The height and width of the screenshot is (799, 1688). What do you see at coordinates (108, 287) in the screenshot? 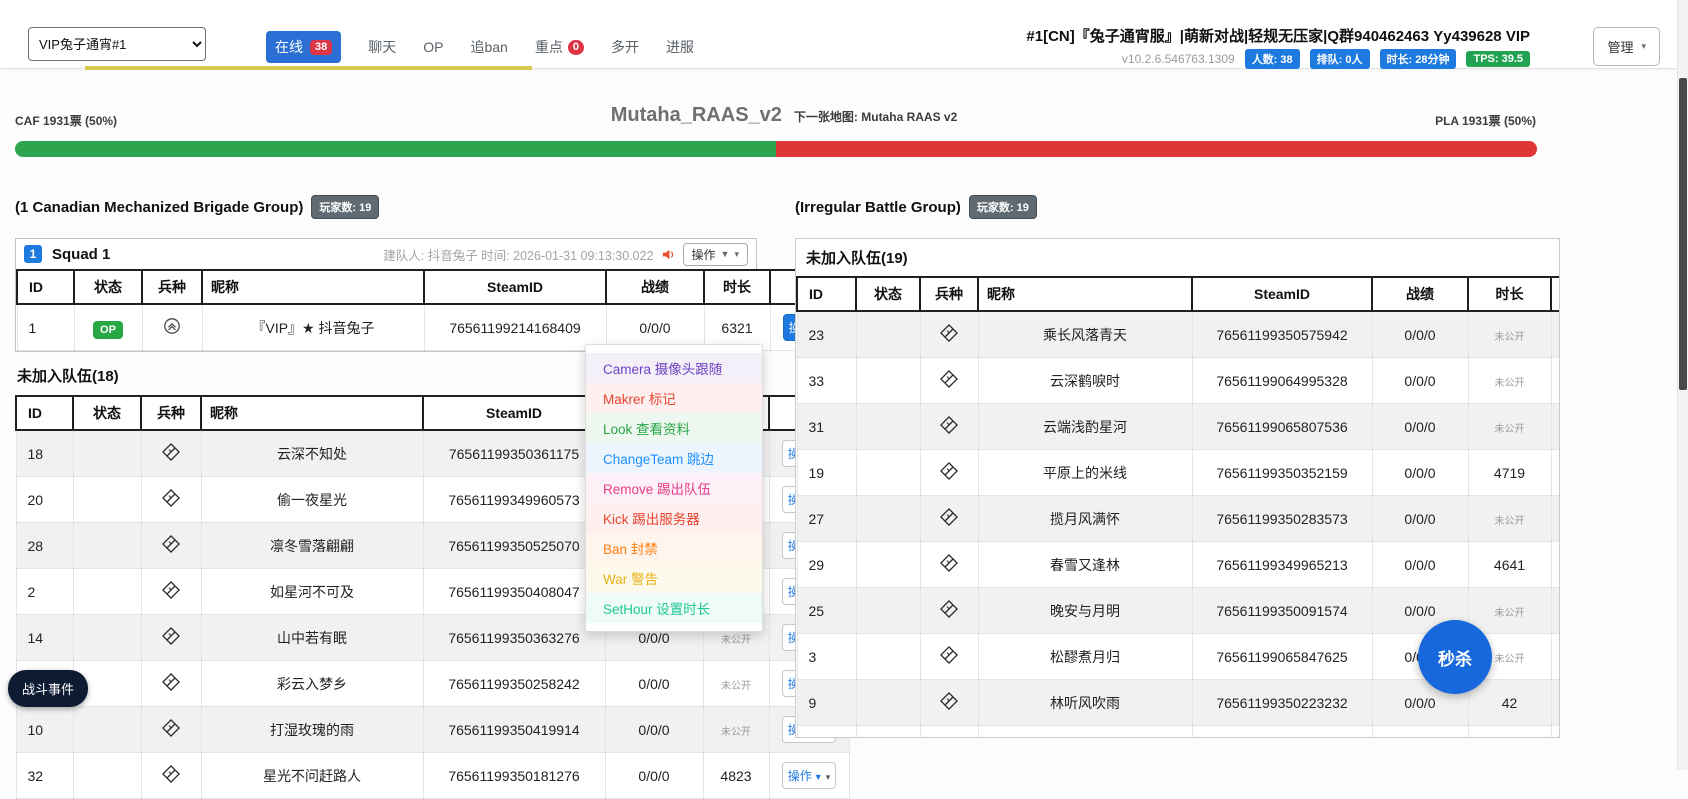
I see `column-header: 状态` at bounding box center [108, 287].